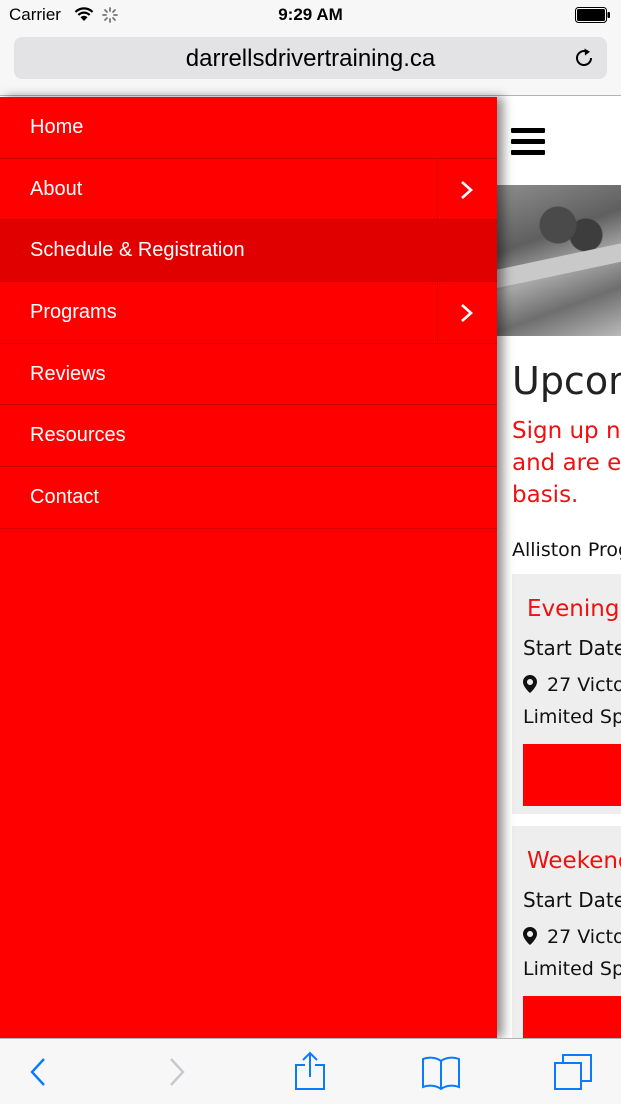 This screenshot has height=1104, width=621. I want to click on program-card: Weekend Start Date 27 Victo Limited Spa, so click(566, 932).